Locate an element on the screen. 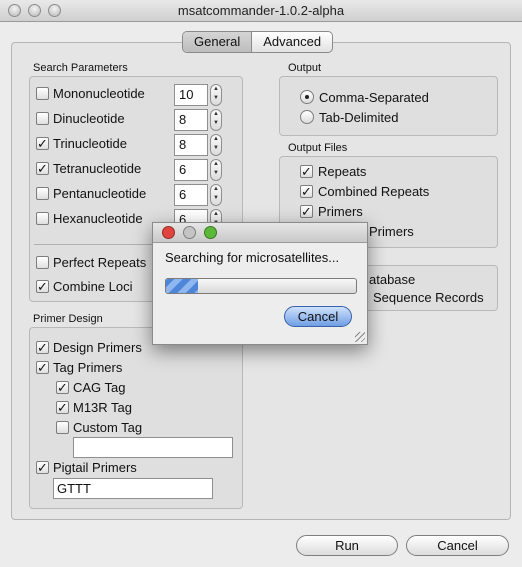  trinucleotide-checkbox: ✓ is located at coordinates (42, 143).